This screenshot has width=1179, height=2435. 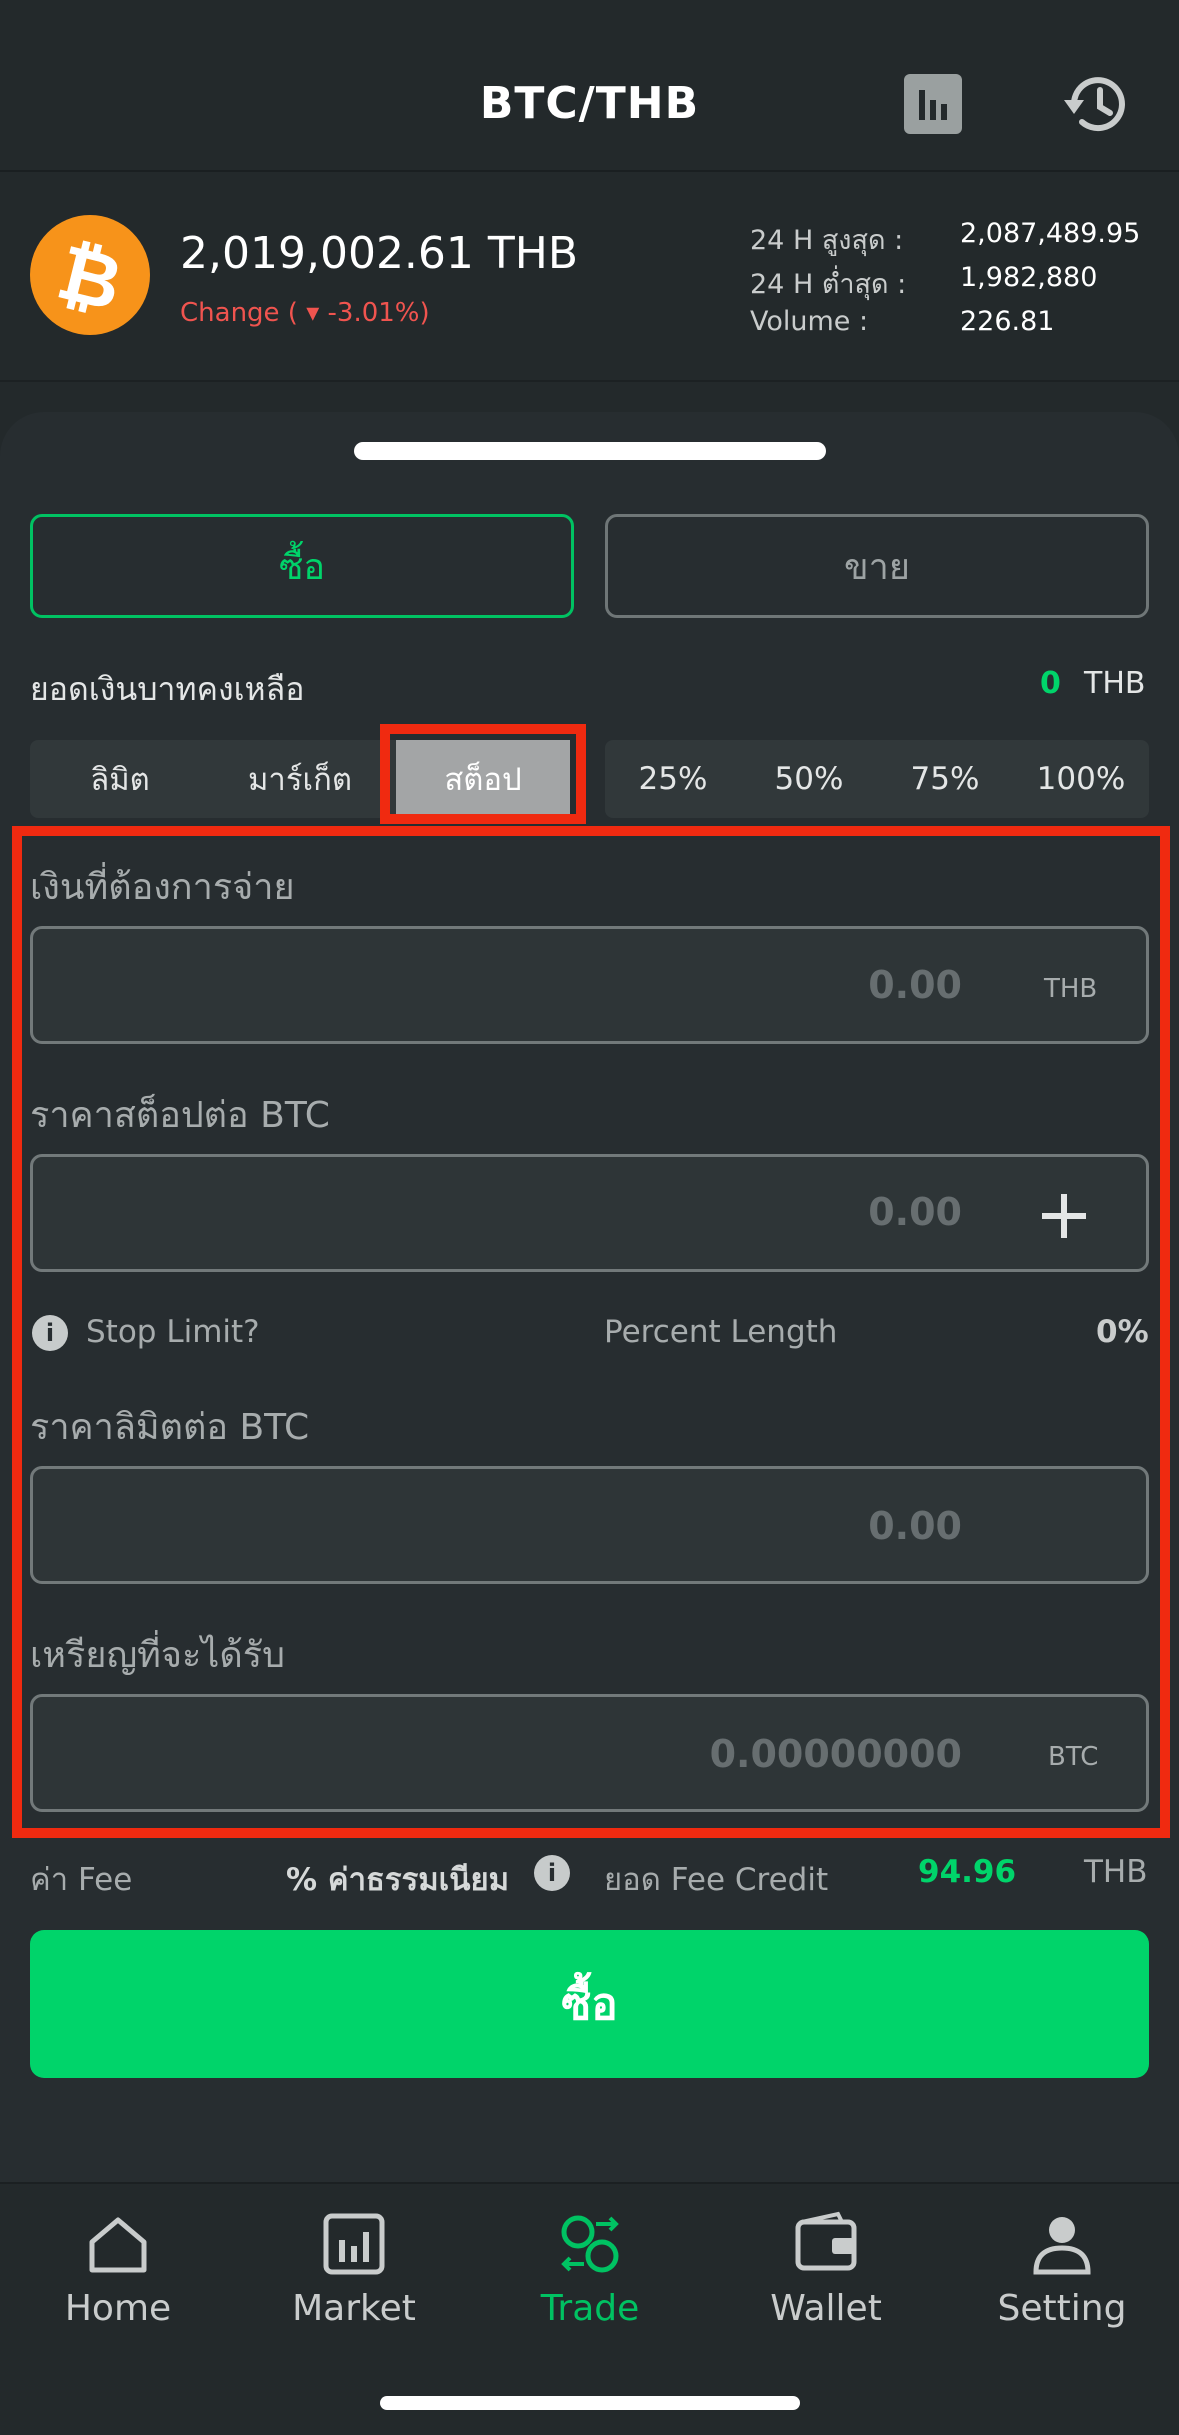 I want to click on sell-tab: ขาย, so click(x=877, y=566).